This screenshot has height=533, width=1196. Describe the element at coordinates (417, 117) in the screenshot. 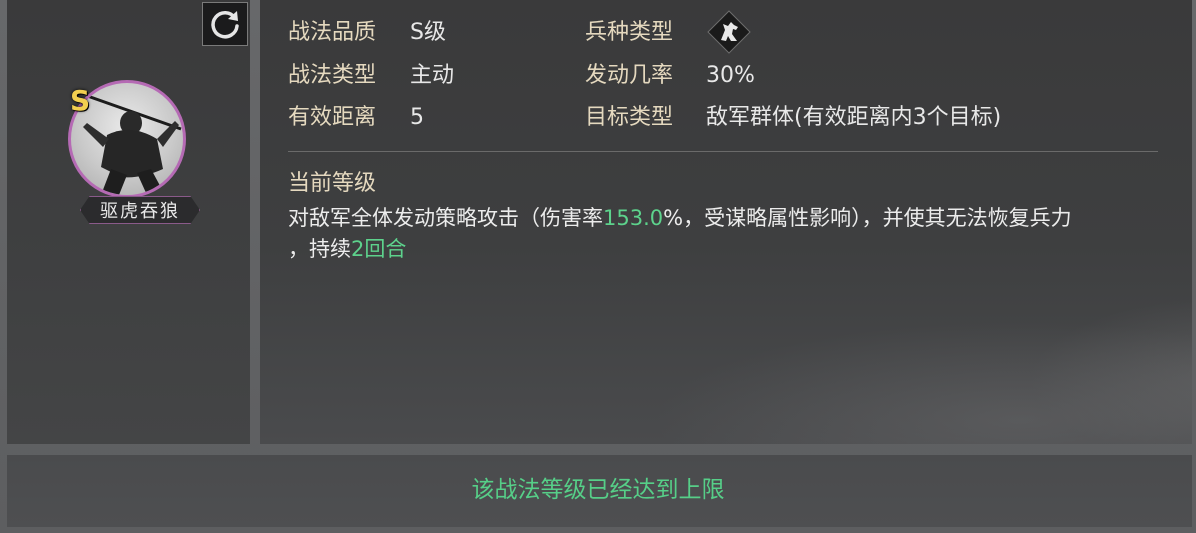

I see `range-value: 5` at that location.